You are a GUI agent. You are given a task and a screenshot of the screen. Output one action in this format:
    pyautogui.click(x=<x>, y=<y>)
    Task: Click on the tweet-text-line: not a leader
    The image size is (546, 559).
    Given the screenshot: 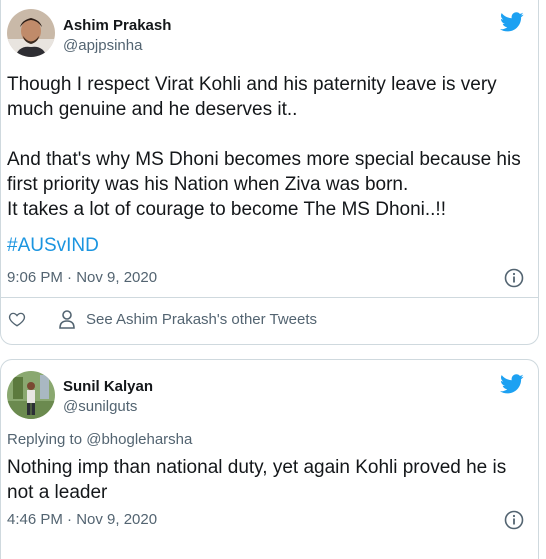 What is the action you would take?
    pyautogui.click(x=57, y=492)
    